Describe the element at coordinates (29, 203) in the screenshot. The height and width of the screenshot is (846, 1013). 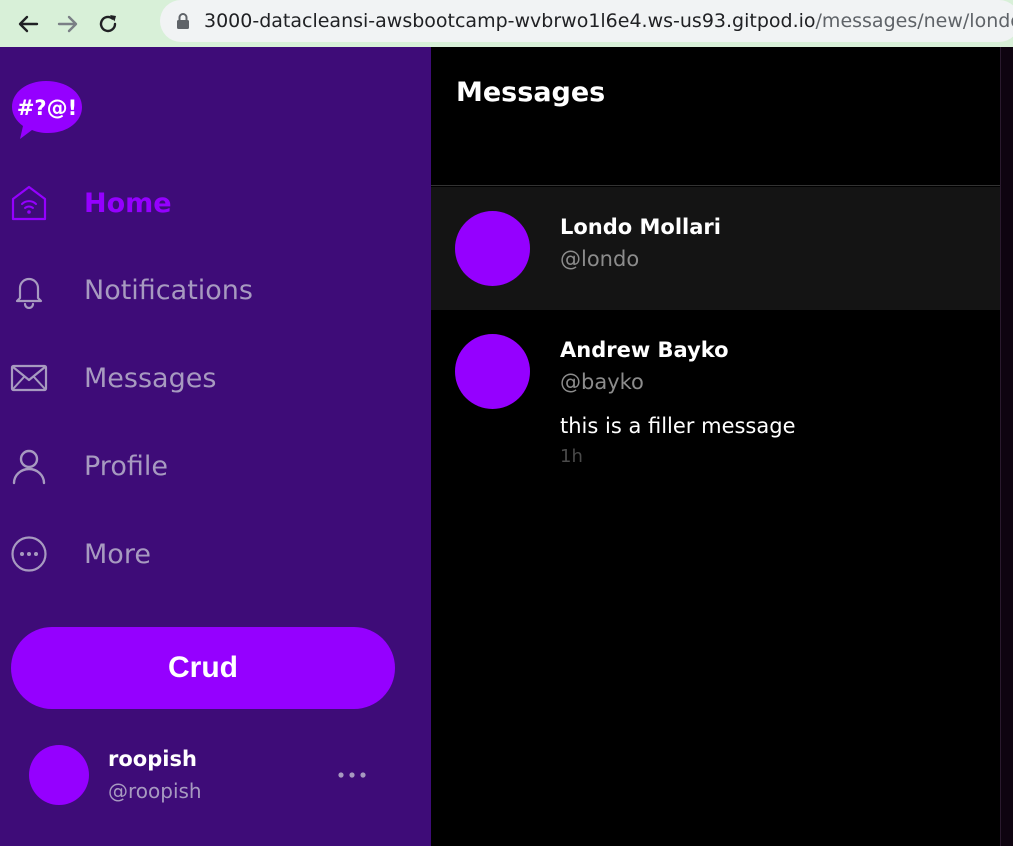
I see `home-icon` at that location.